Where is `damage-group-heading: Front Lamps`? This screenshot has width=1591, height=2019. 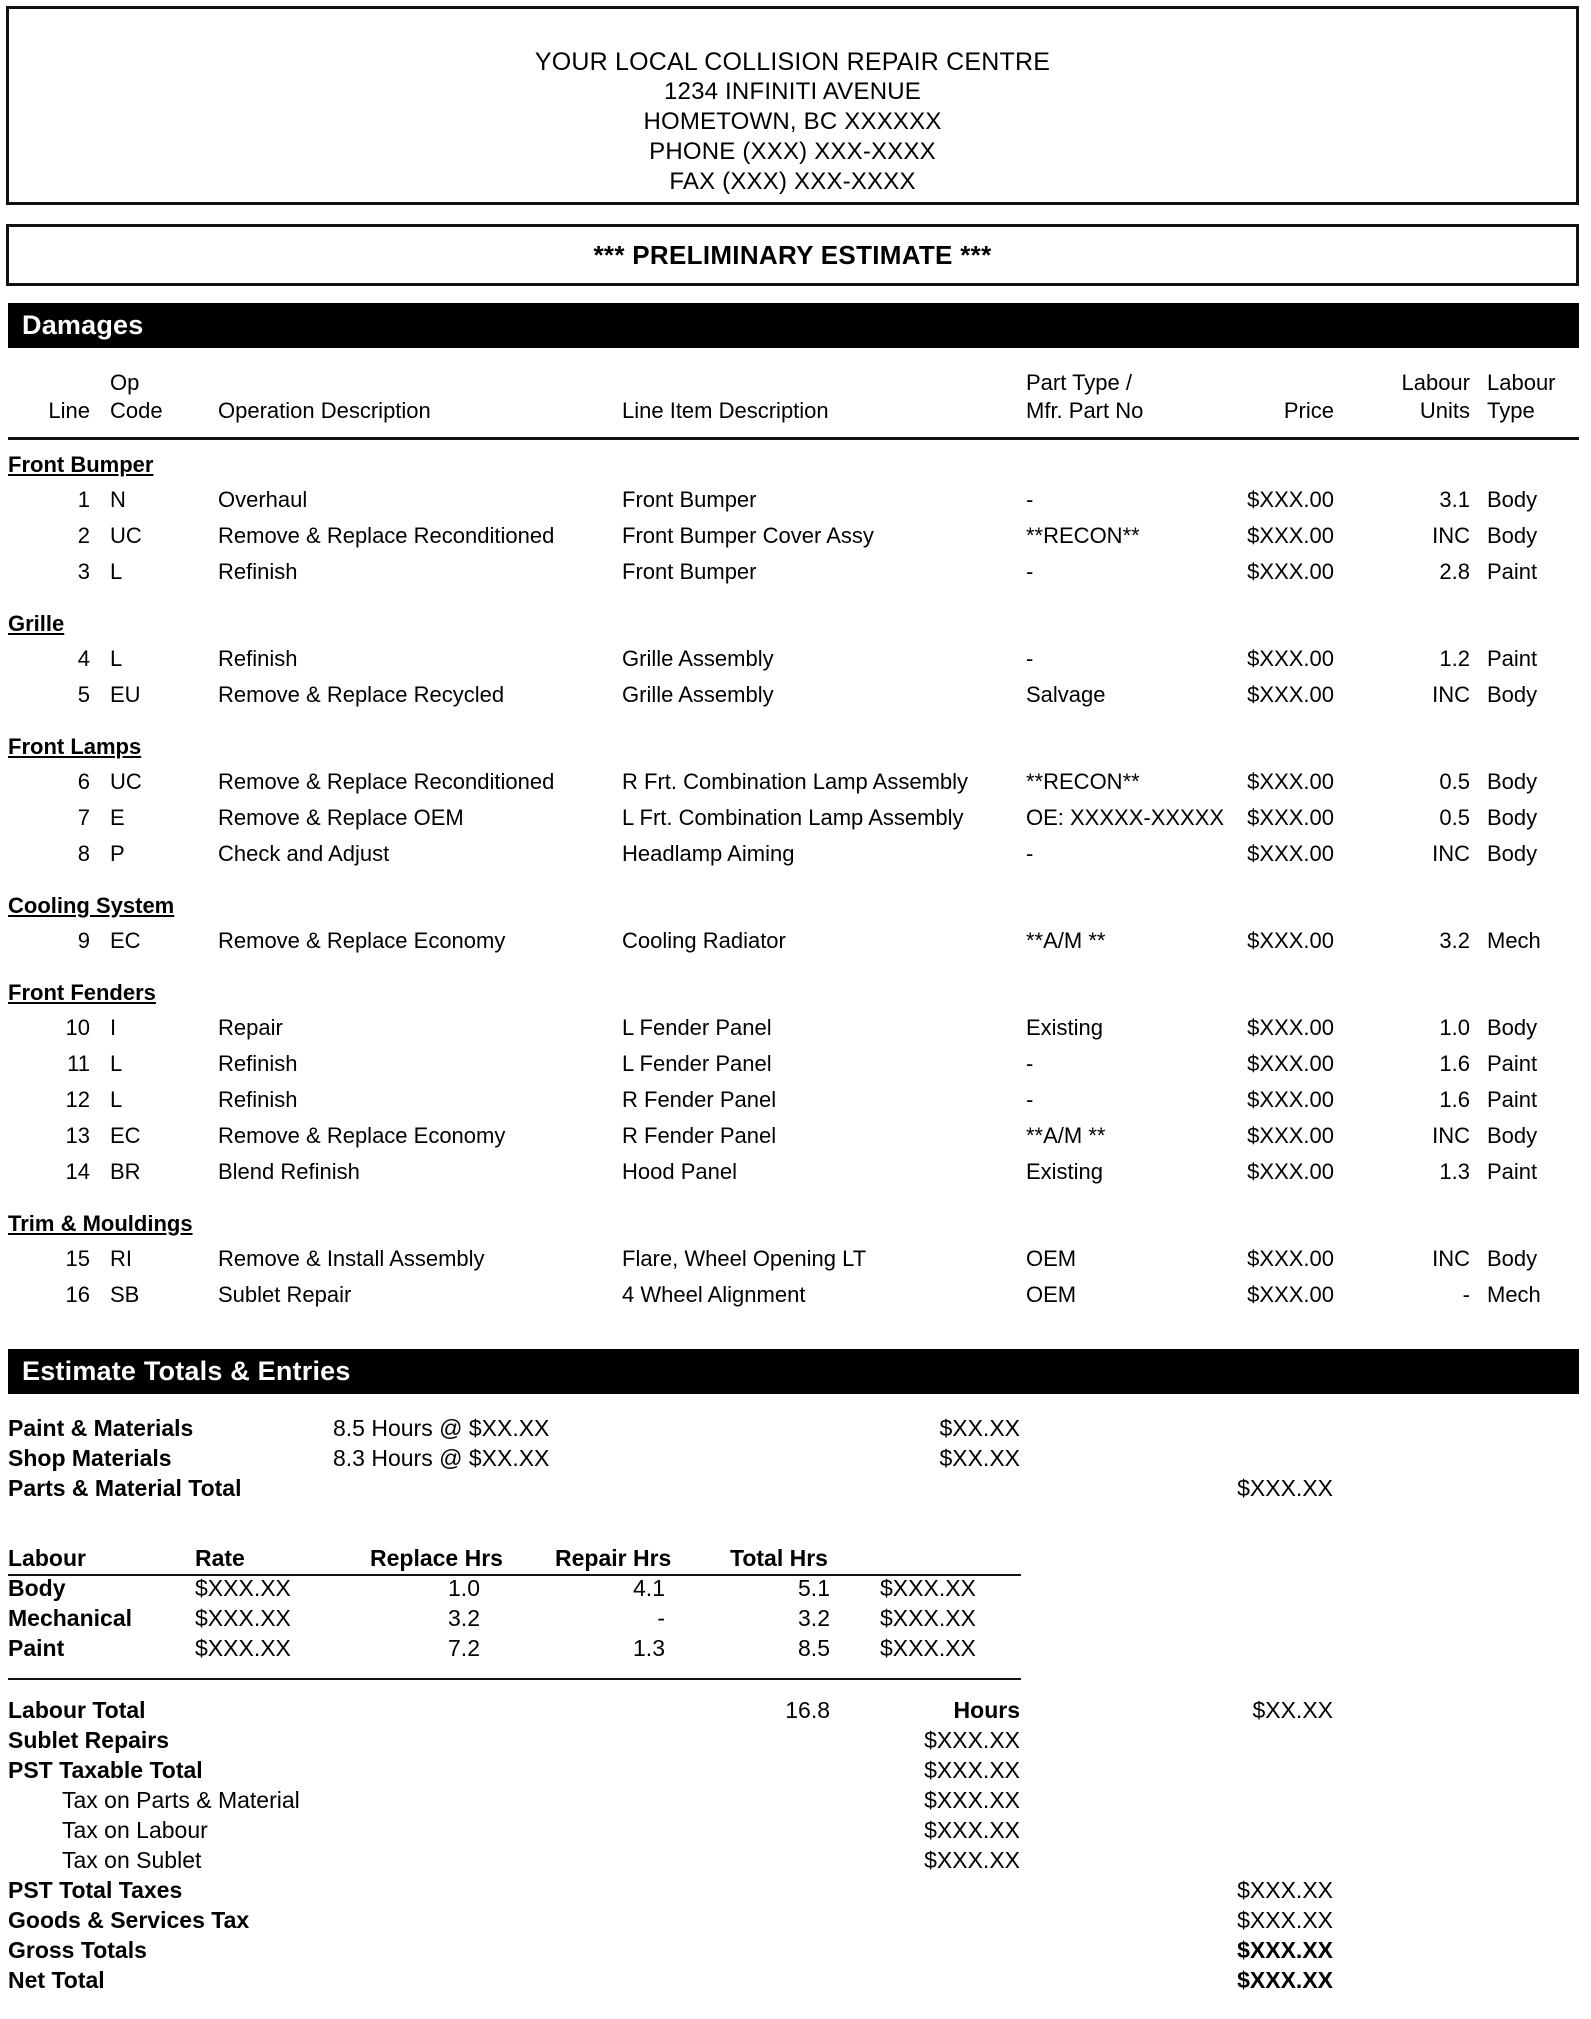 damage-group-heading: Front Lamps is located at coordinates (75, 746).